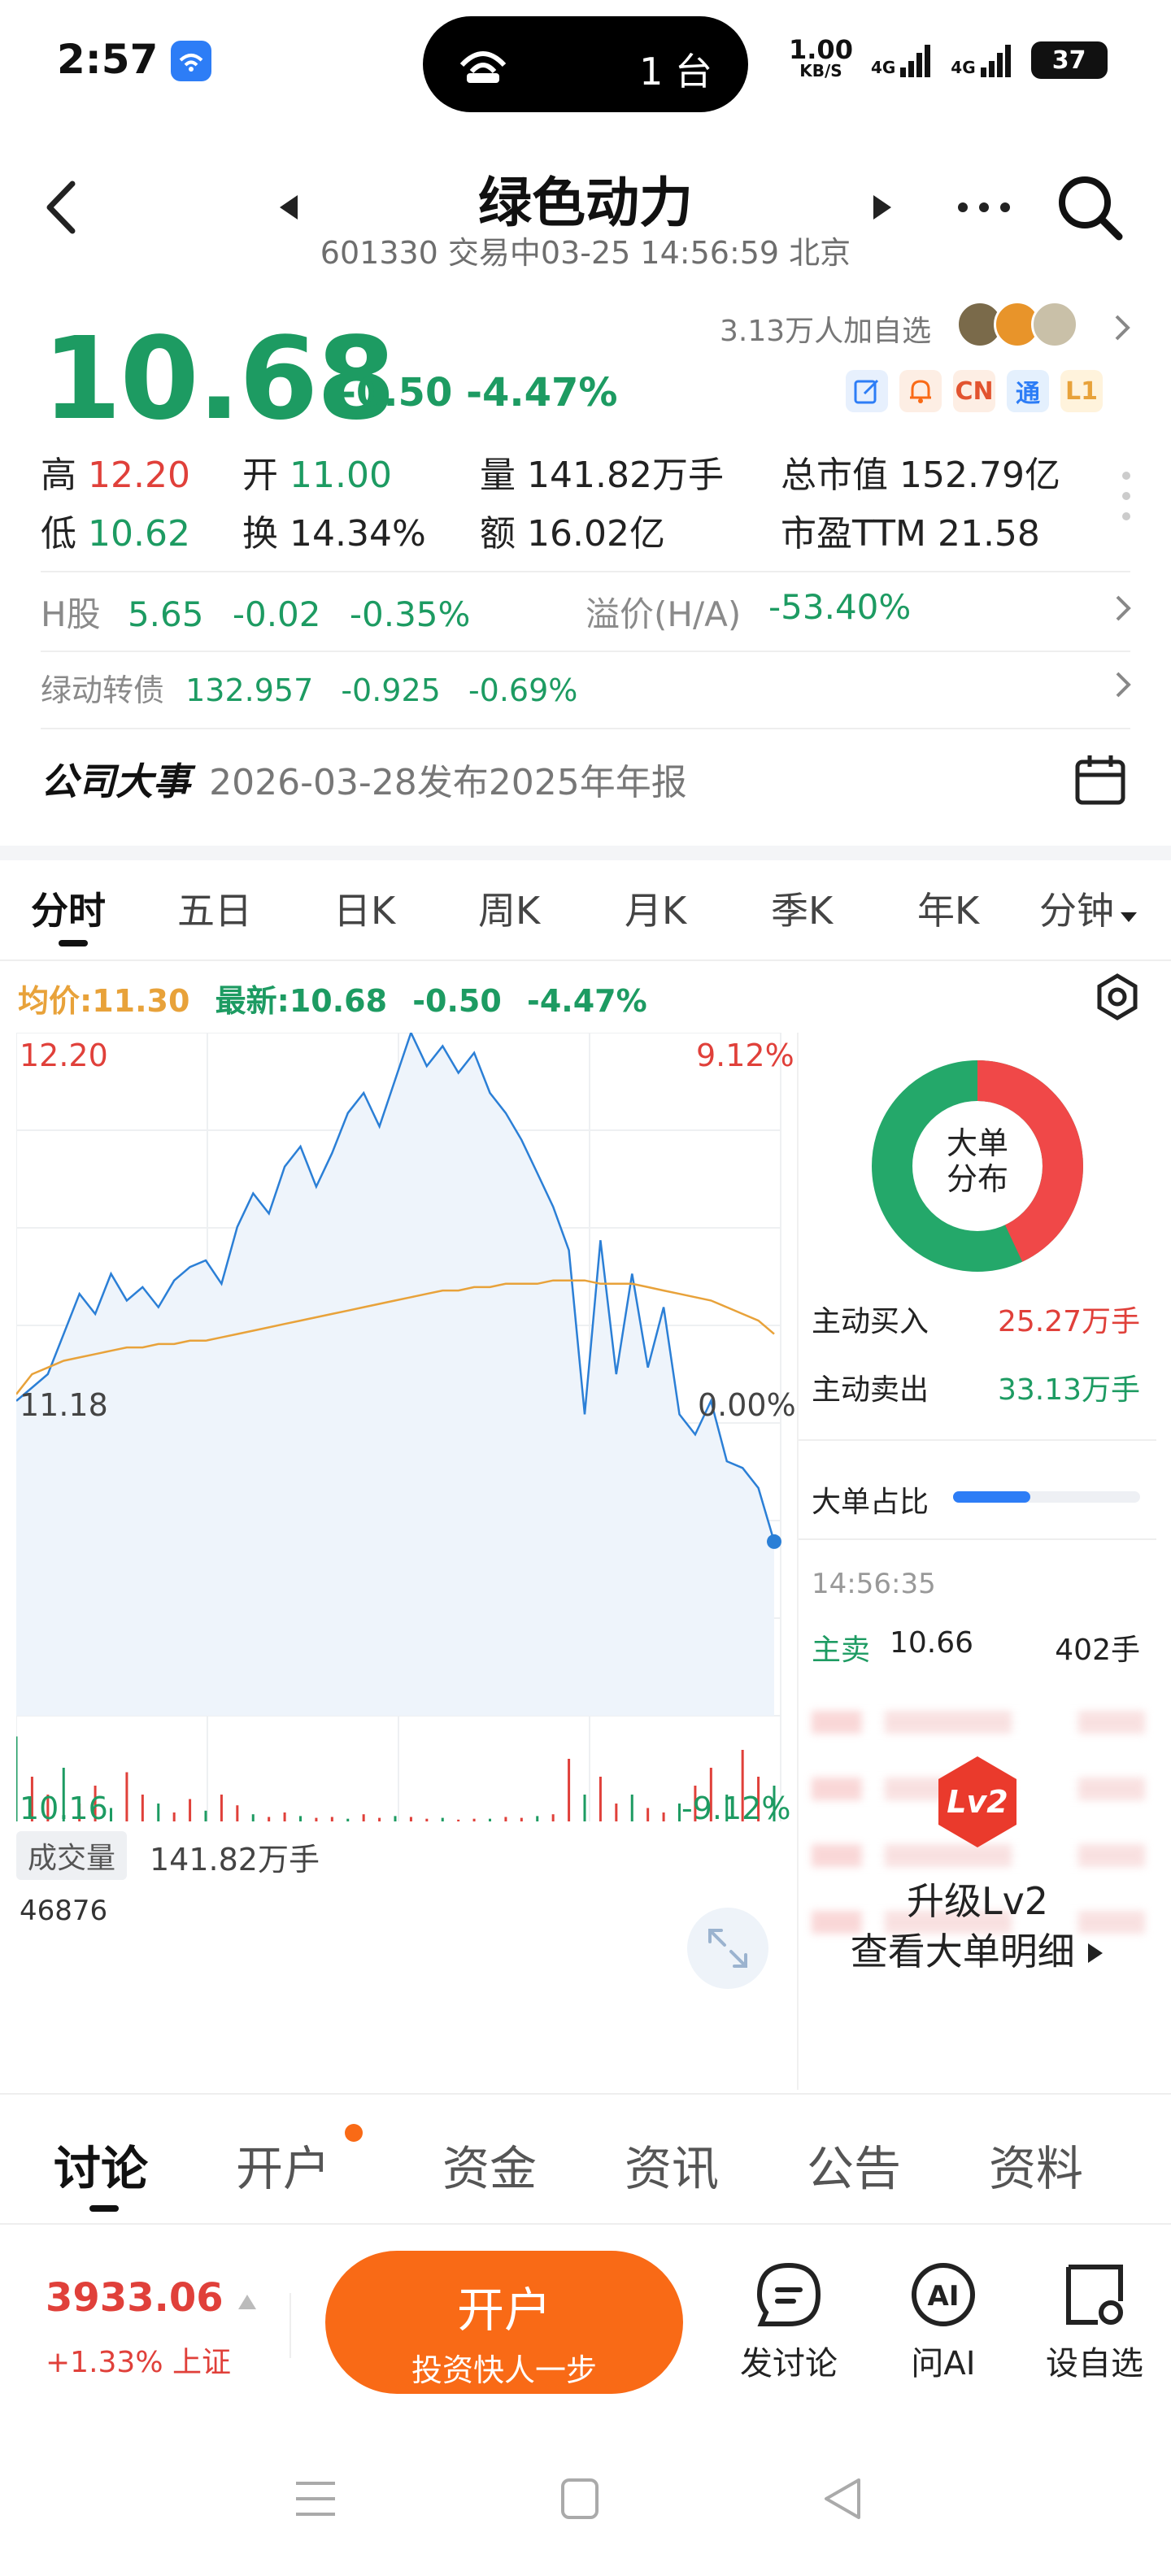 This screenshot has width=1171, height=2576. Describe the element at coordinates (489, 2165) in the screenshot. I see `tab-funds: 资金` at that location.